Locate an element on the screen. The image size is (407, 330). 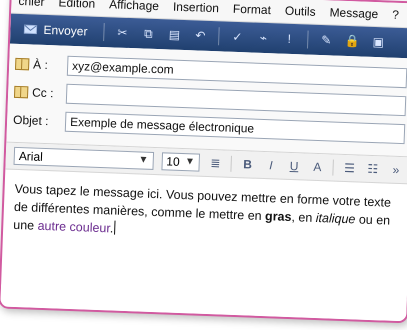
font-size-value: 10 is located at coordinates (173, 161).